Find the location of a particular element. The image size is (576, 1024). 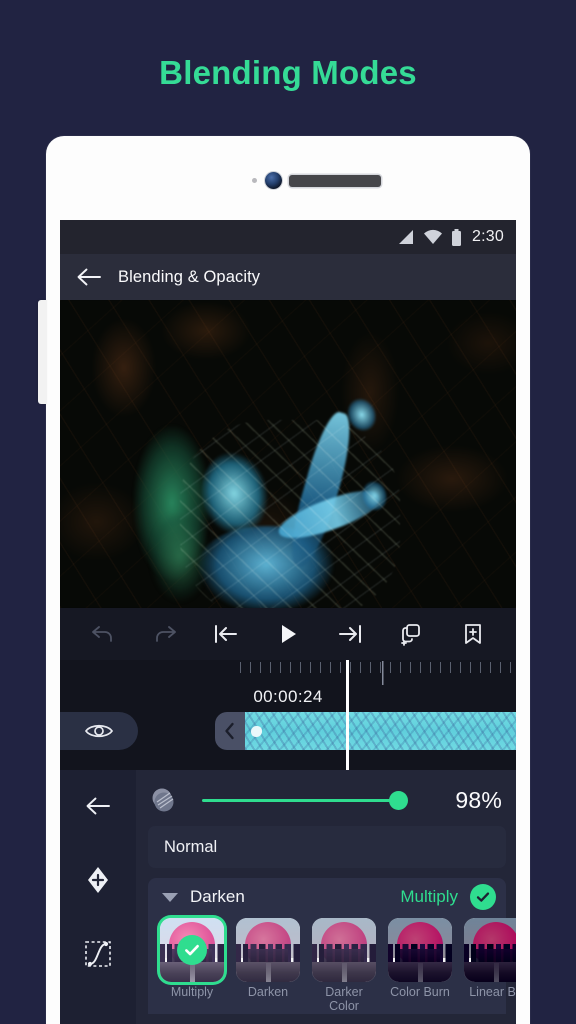

status-bar: 2:30 is located at coordinates (288, 237).